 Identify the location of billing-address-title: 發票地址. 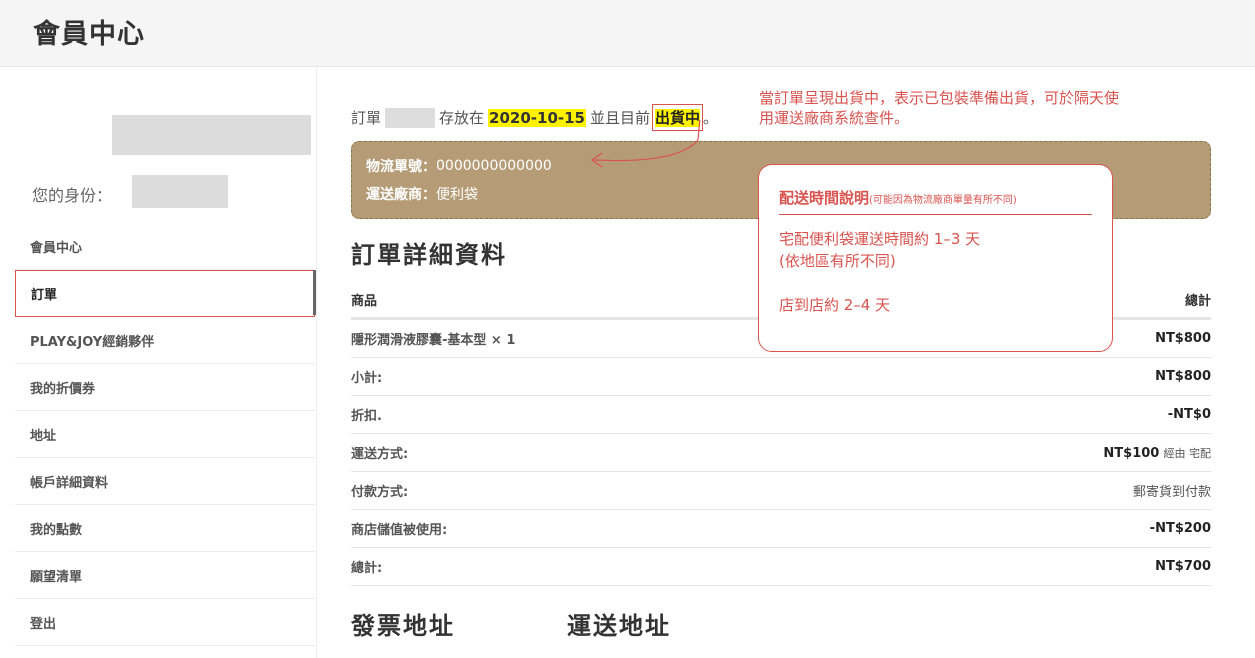
(403, 626).